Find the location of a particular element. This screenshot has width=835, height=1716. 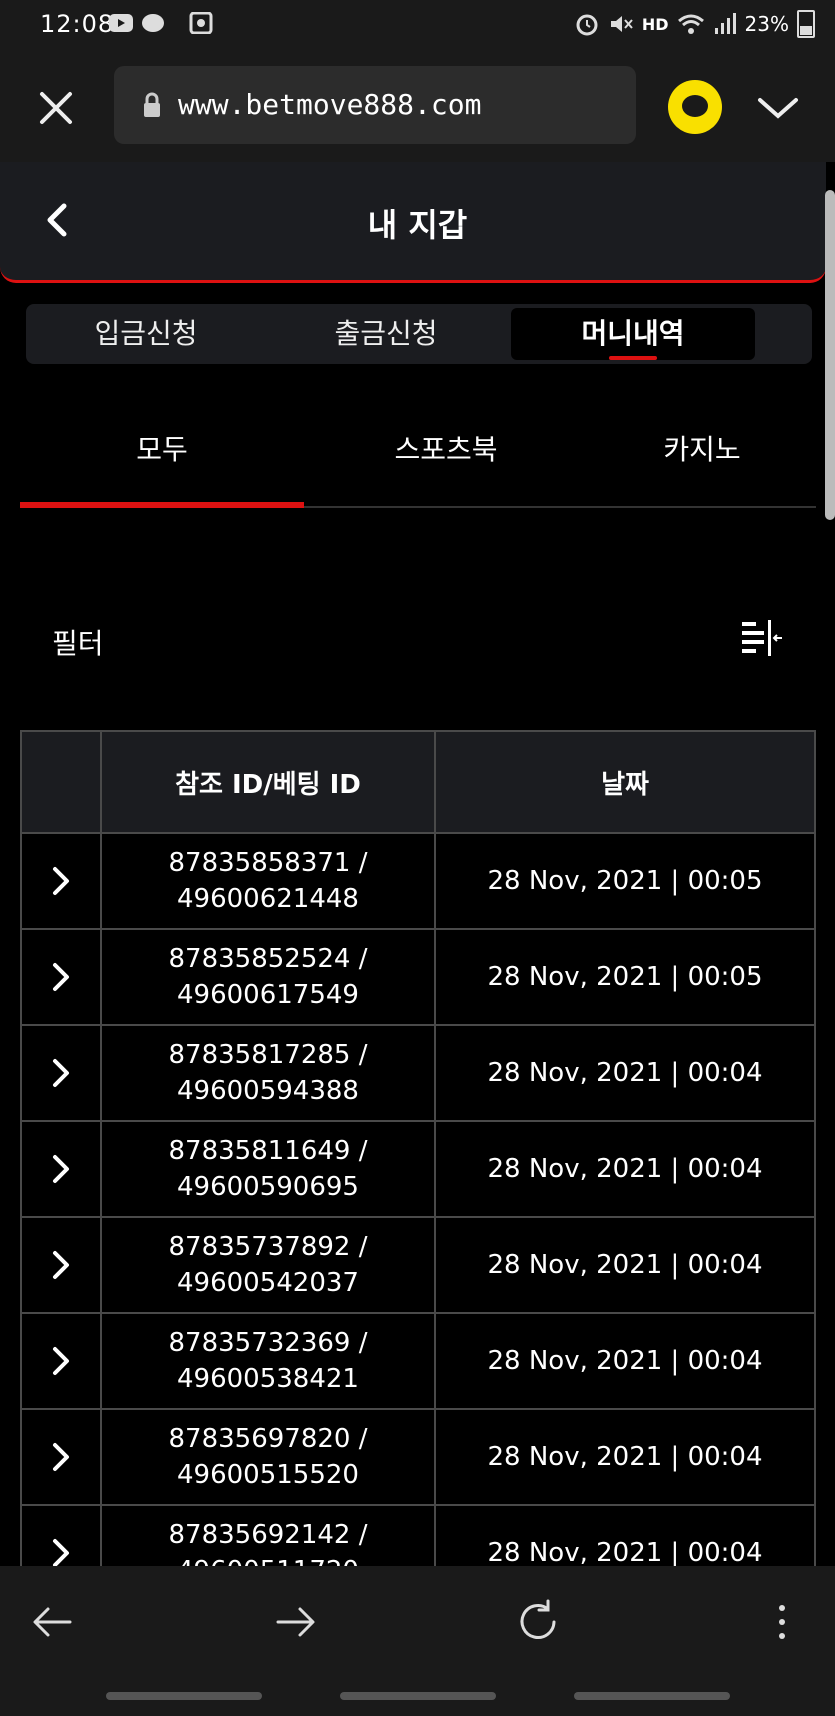

url-text: www.betmove888.com is located at coordinates (330, 104).